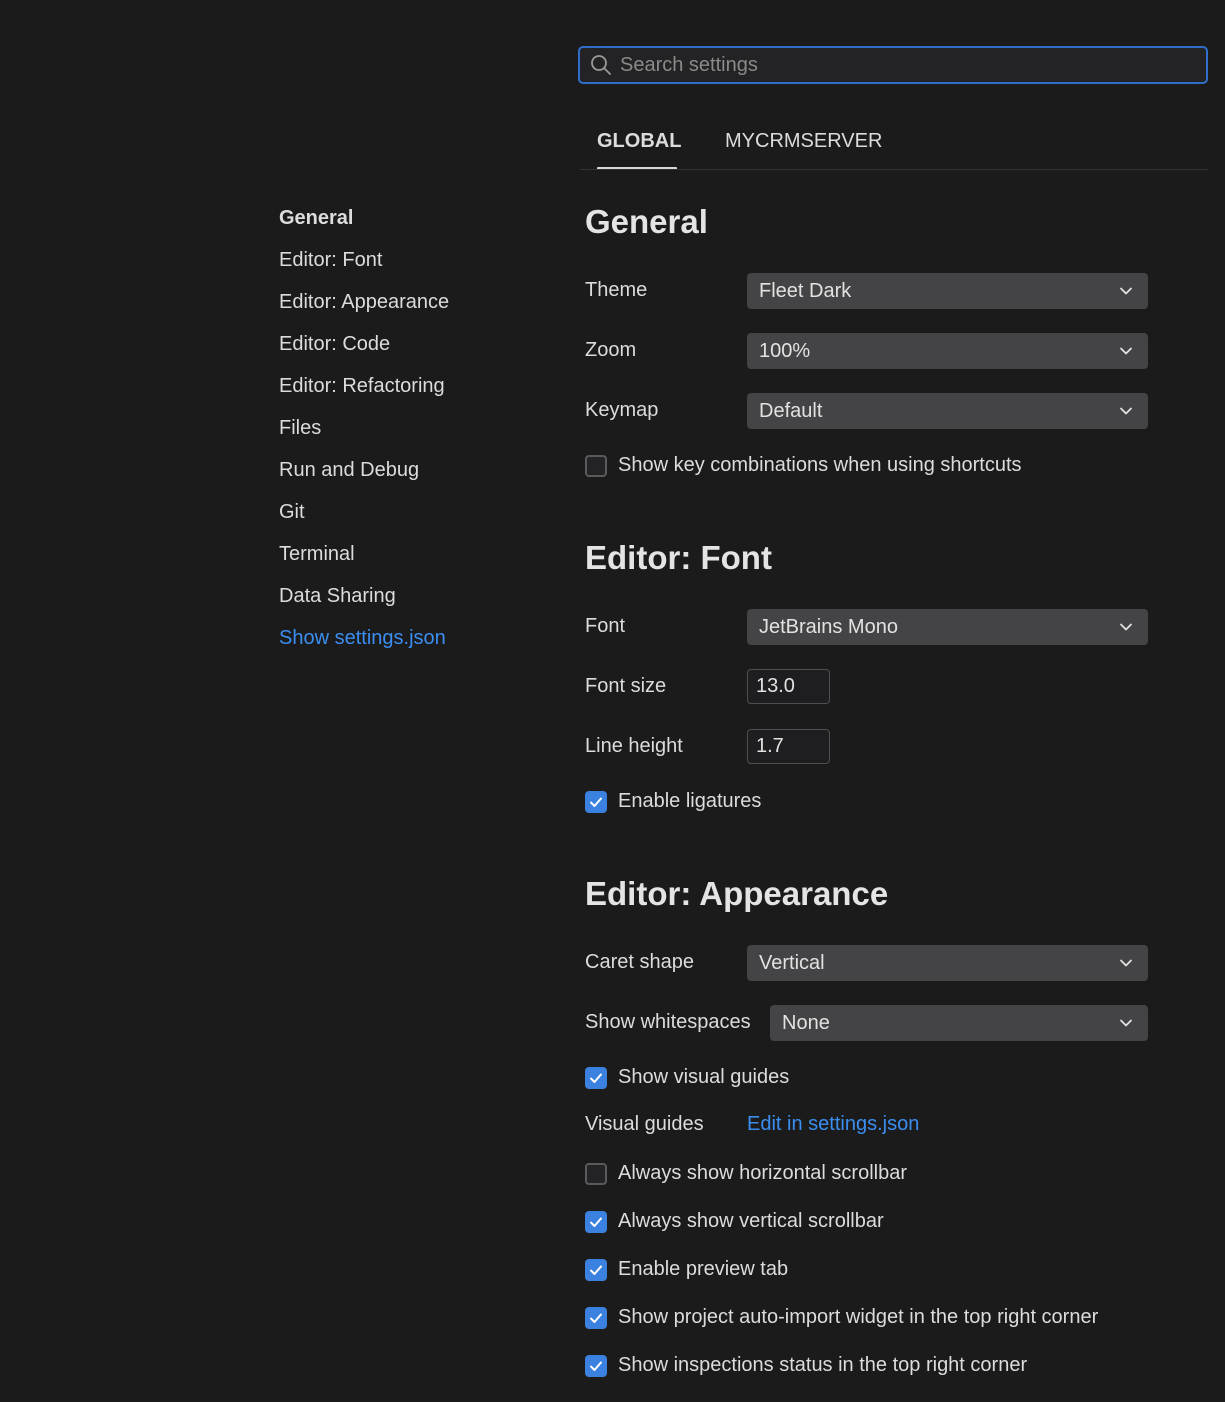 The height and width of the screenshot is (1402, 1225). Describe the element at coordinates (317, 554) in the screenshot. I see `sidebar-item-terminal: Terminal` at that location.